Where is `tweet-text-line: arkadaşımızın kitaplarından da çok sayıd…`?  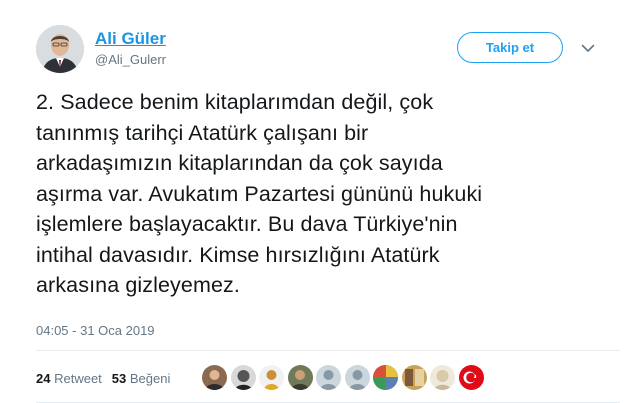
tweet-text-line: arkadaşımızın kitaplarından da çok sayıd… is located at coordinates (239, 163).